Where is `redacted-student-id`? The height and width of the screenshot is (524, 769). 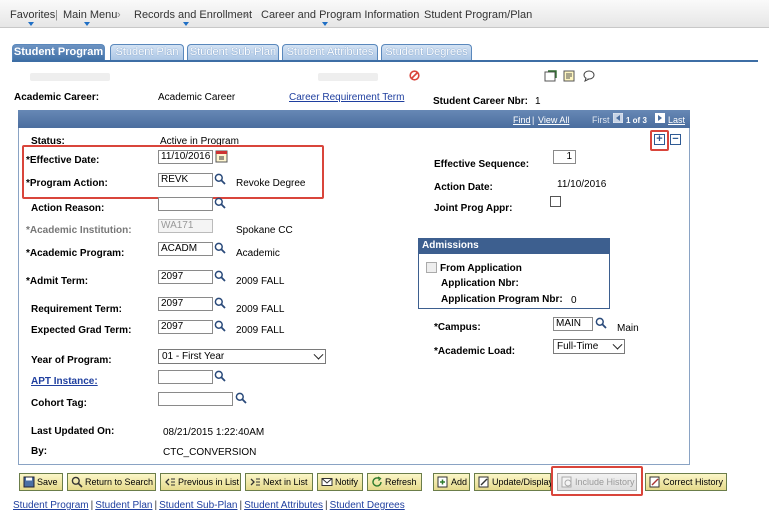 redacted-student-id is located at coordinates (348, 77).